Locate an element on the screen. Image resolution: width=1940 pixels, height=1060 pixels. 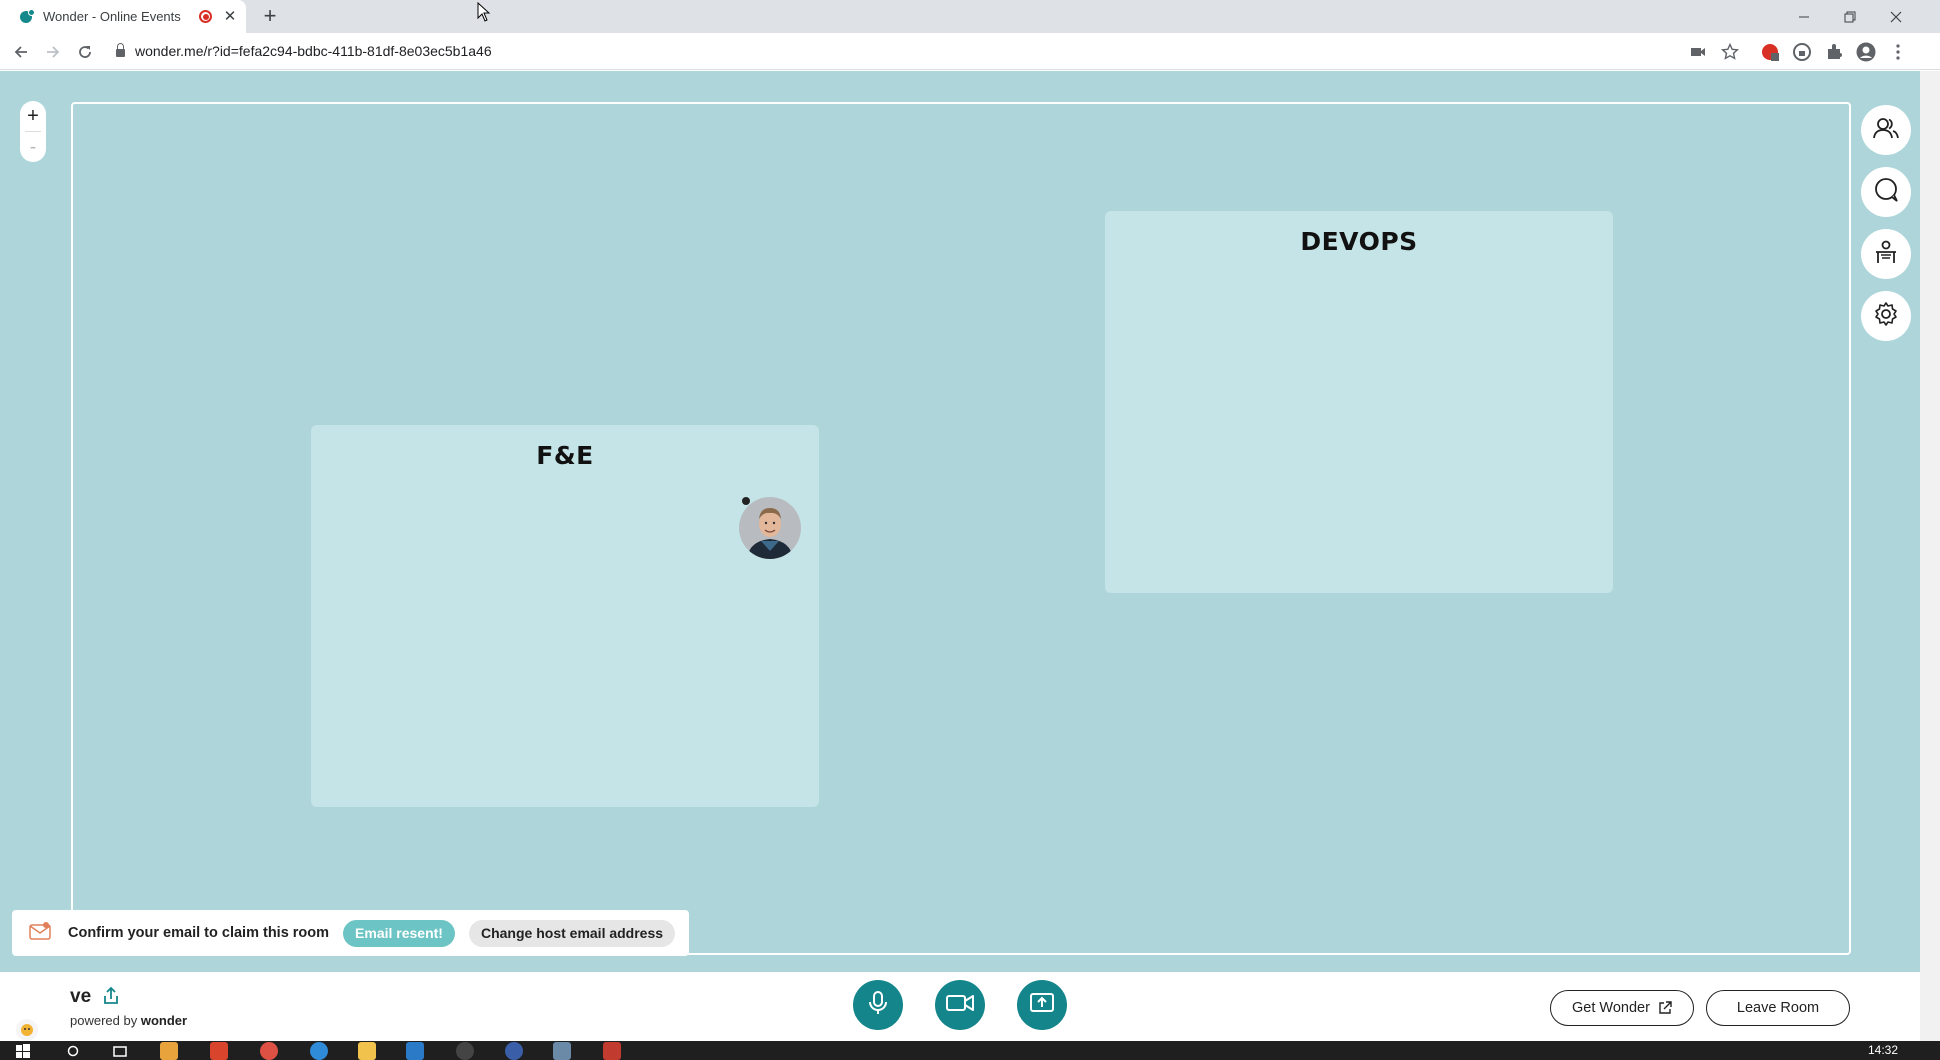
edge-icon is located at coordinates (319, 1051).